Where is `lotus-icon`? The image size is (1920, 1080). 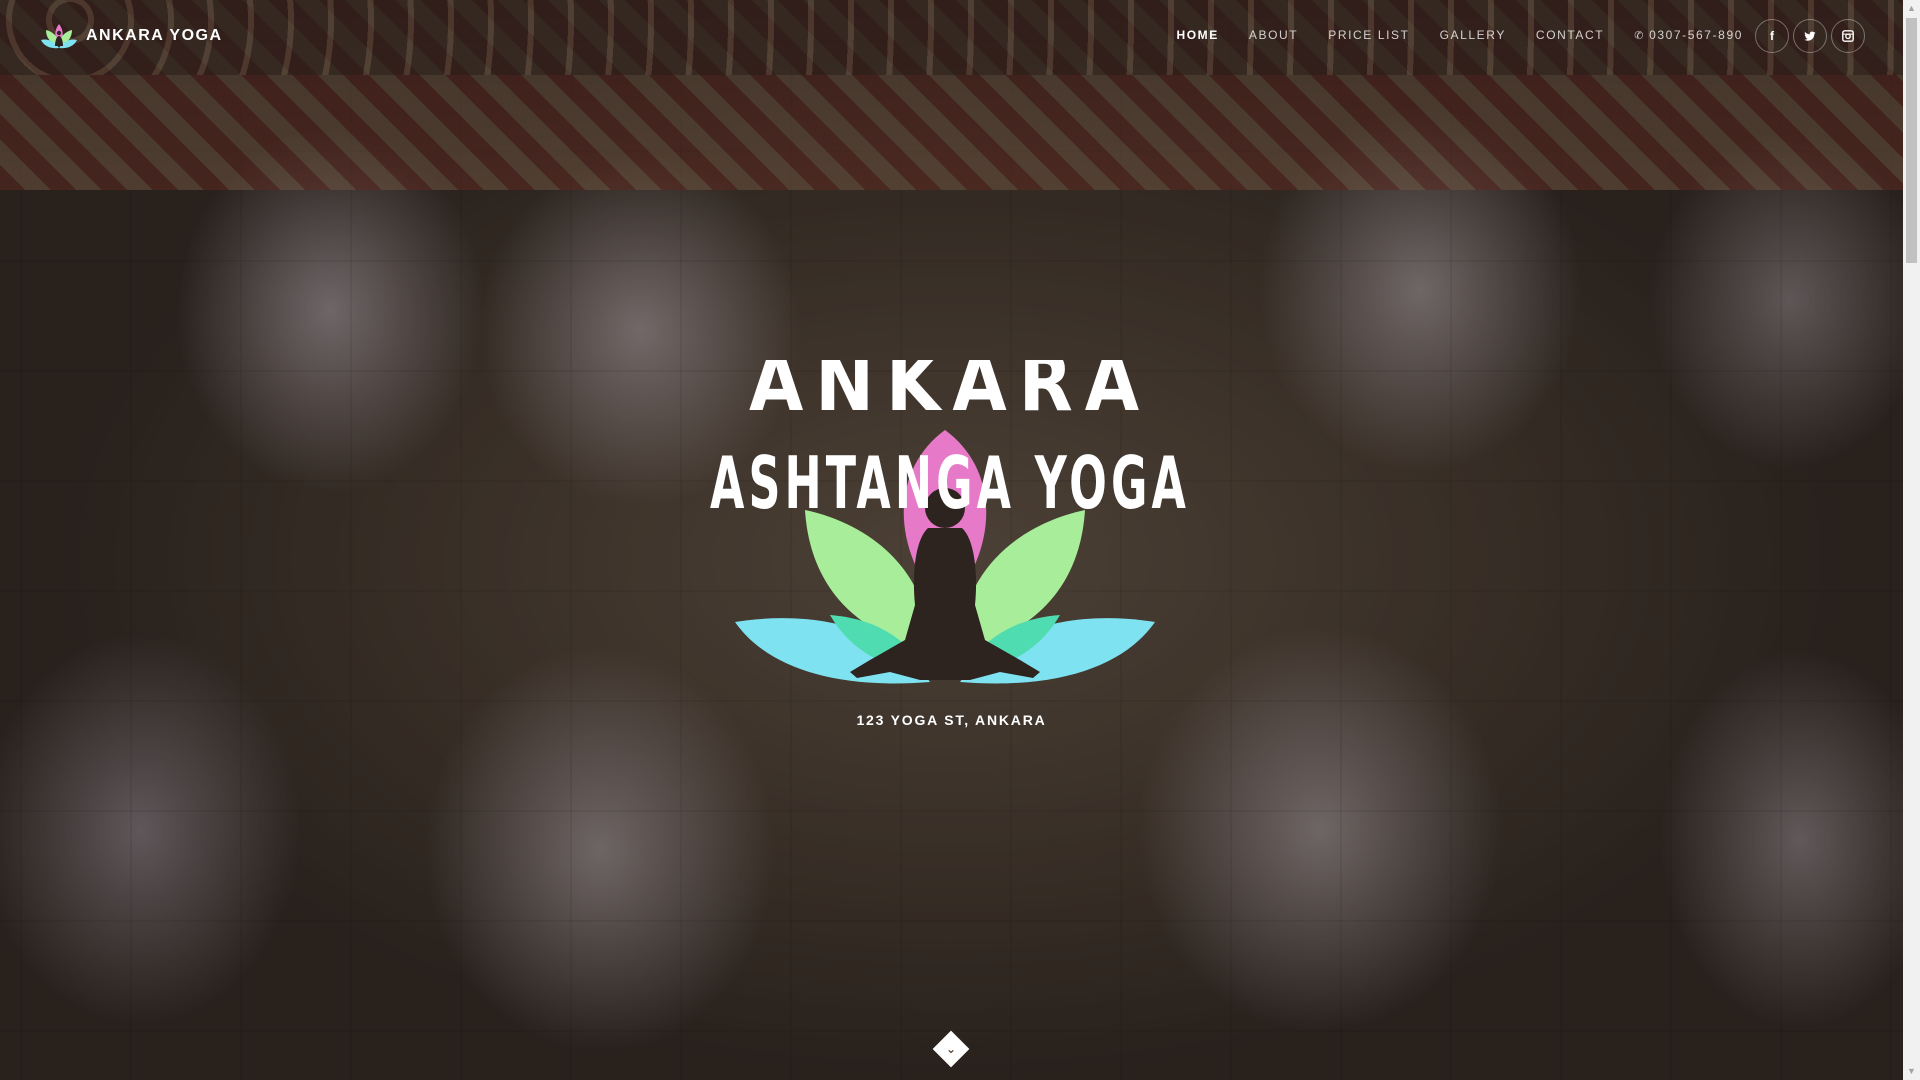
lotus-icon is located at coordinates (59, 36).